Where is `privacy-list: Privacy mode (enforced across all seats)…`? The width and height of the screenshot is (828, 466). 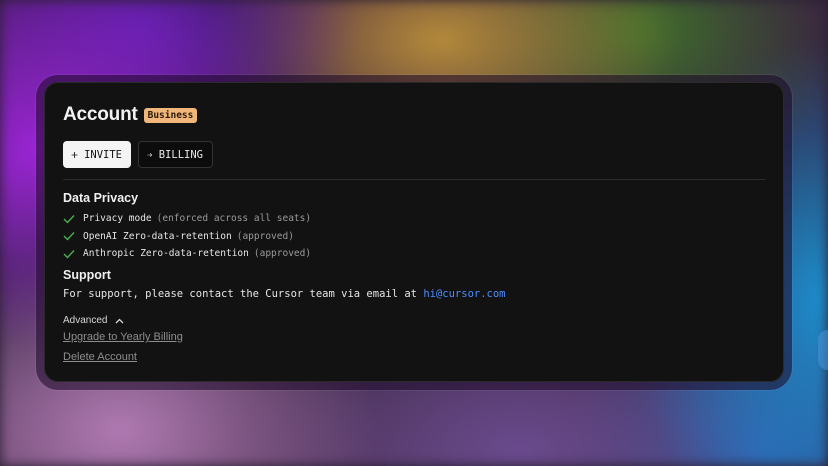 privacy-list: Privacy mode (enforced across all seats)… is located at coordinates (187, 236).